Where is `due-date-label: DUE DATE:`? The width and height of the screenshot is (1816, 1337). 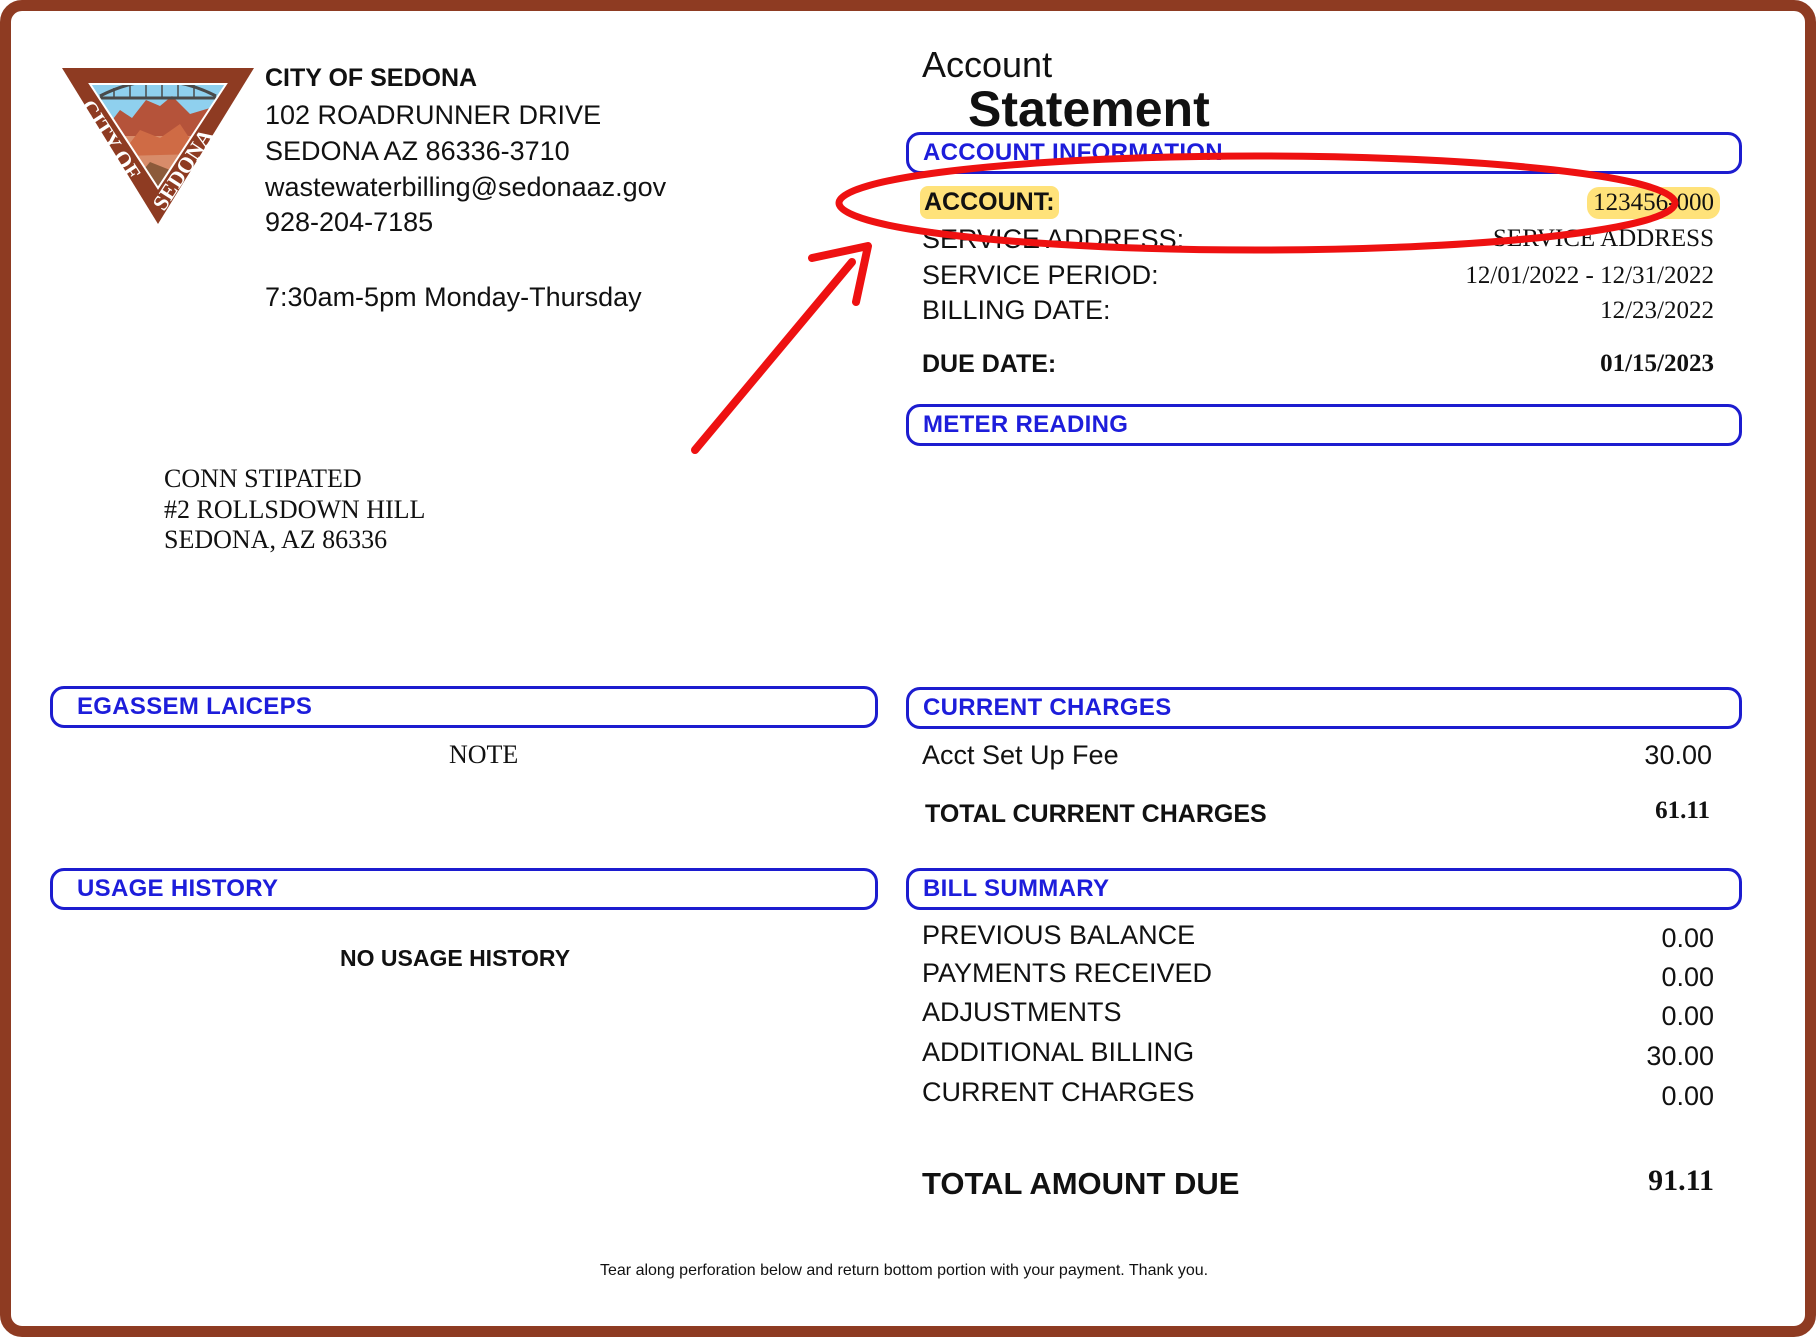
due-date-label: DUE DATE: is located at coordinates (989, 364).